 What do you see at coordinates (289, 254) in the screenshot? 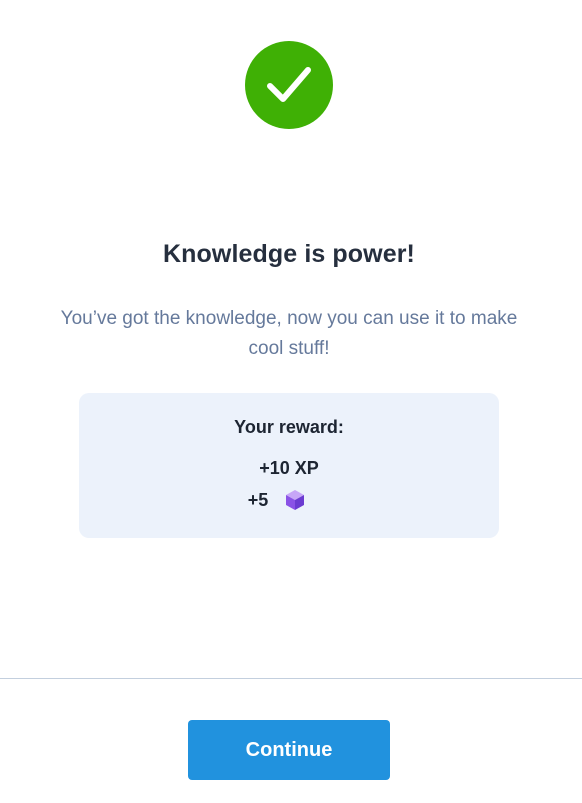
I see `page-title: Knowledge is power!` at bounding box center [289, 254].